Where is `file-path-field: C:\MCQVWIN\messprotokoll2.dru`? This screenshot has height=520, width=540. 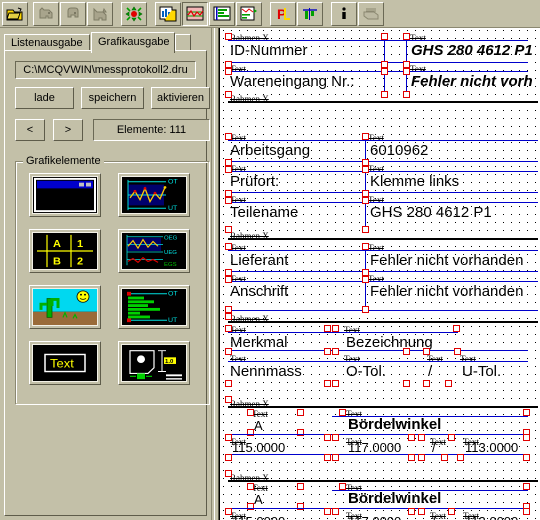
file-path-field: C:\MCQVWIN\messprotokoll2.dru is located at coordinates (105, 70).